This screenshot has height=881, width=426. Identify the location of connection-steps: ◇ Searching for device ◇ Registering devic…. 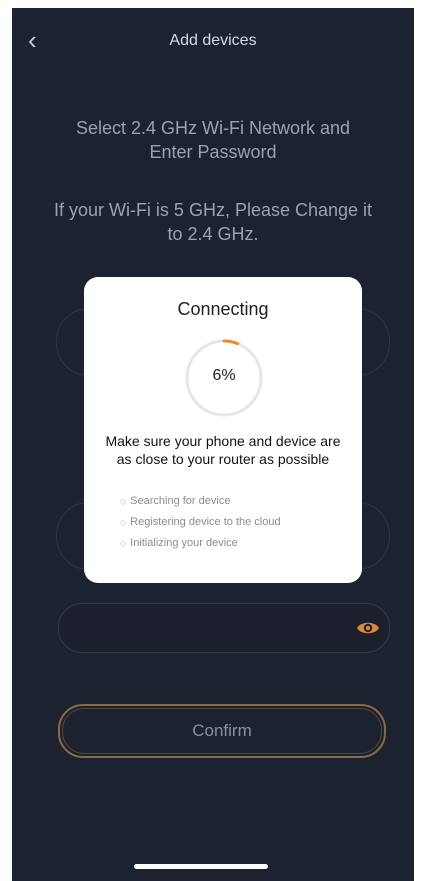
(200, 522).